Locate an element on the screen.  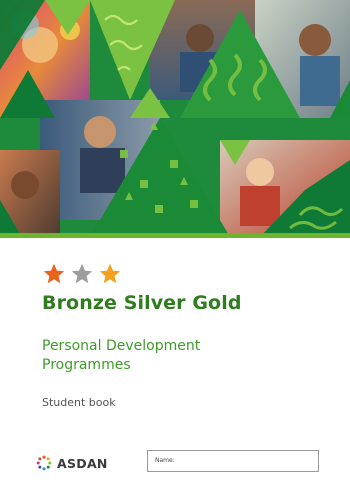
name-field: Name: is located at coordinates (233, 461).